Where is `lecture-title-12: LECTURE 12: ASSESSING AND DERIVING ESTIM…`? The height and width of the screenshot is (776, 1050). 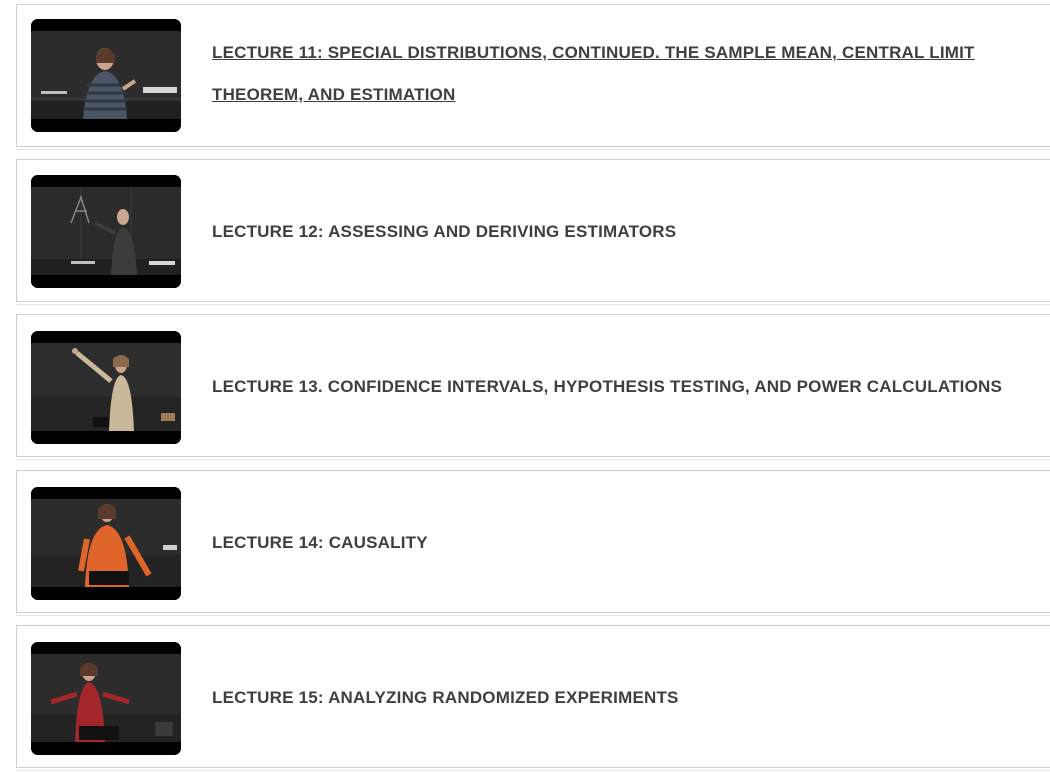
lecture-title-12: LECTURE 12: ASSESSING AND DERIVING ESTIM… is located at coordinates (626, 232).